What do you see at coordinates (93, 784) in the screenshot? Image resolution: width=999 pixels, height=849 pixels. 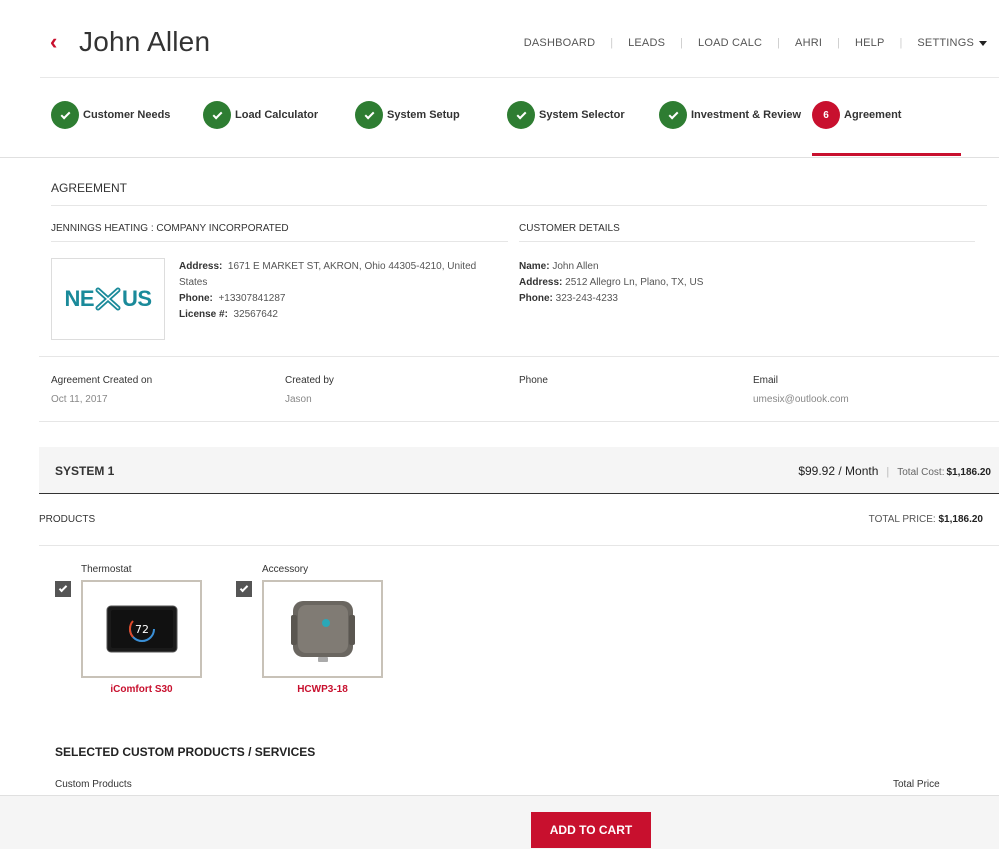 I see `custom-products-column: Custom Products` at bounding box center [93, 784].